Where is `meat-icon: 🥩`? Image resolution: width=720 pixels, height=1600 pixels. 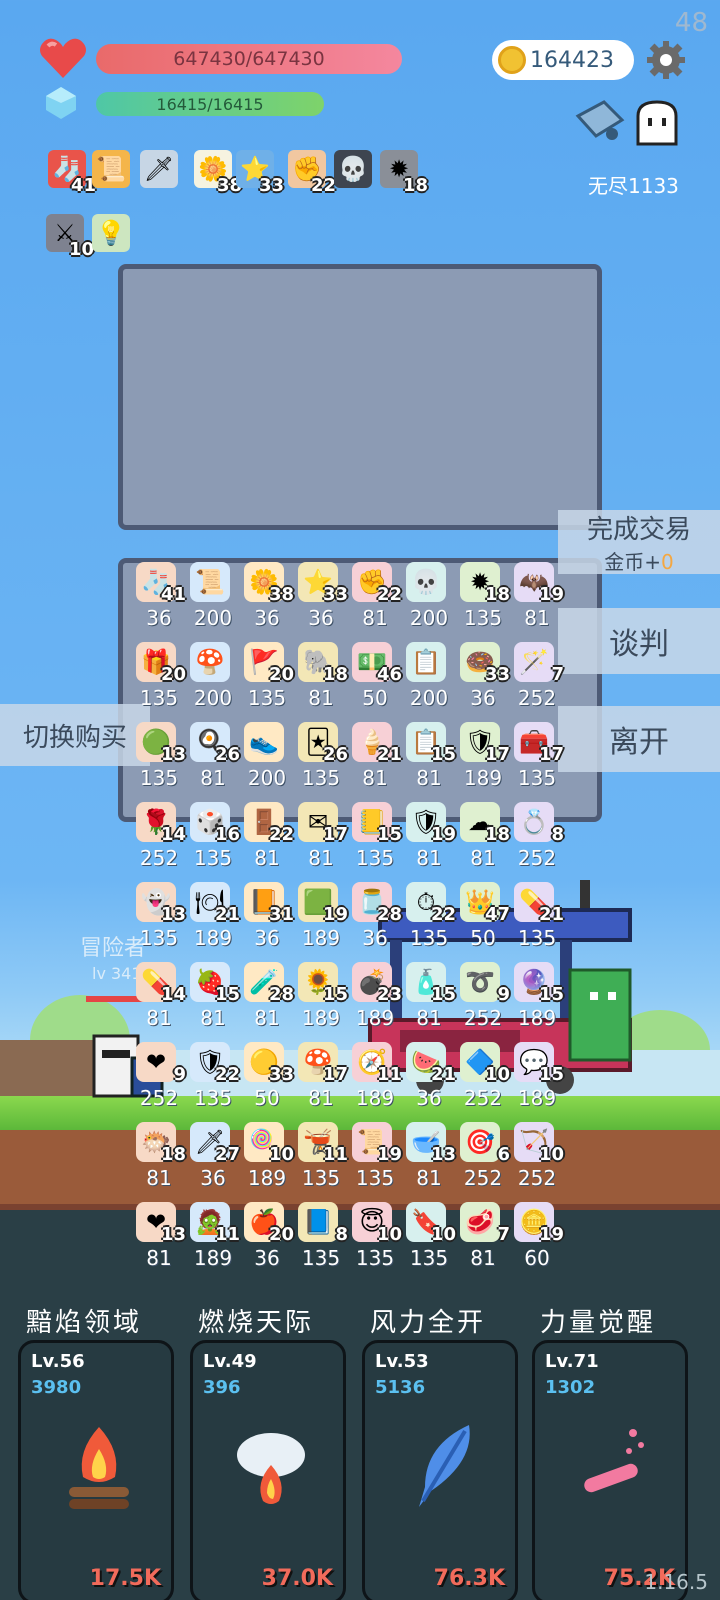 meat-icon: 🥩 is located at coordinates (480, 1222).